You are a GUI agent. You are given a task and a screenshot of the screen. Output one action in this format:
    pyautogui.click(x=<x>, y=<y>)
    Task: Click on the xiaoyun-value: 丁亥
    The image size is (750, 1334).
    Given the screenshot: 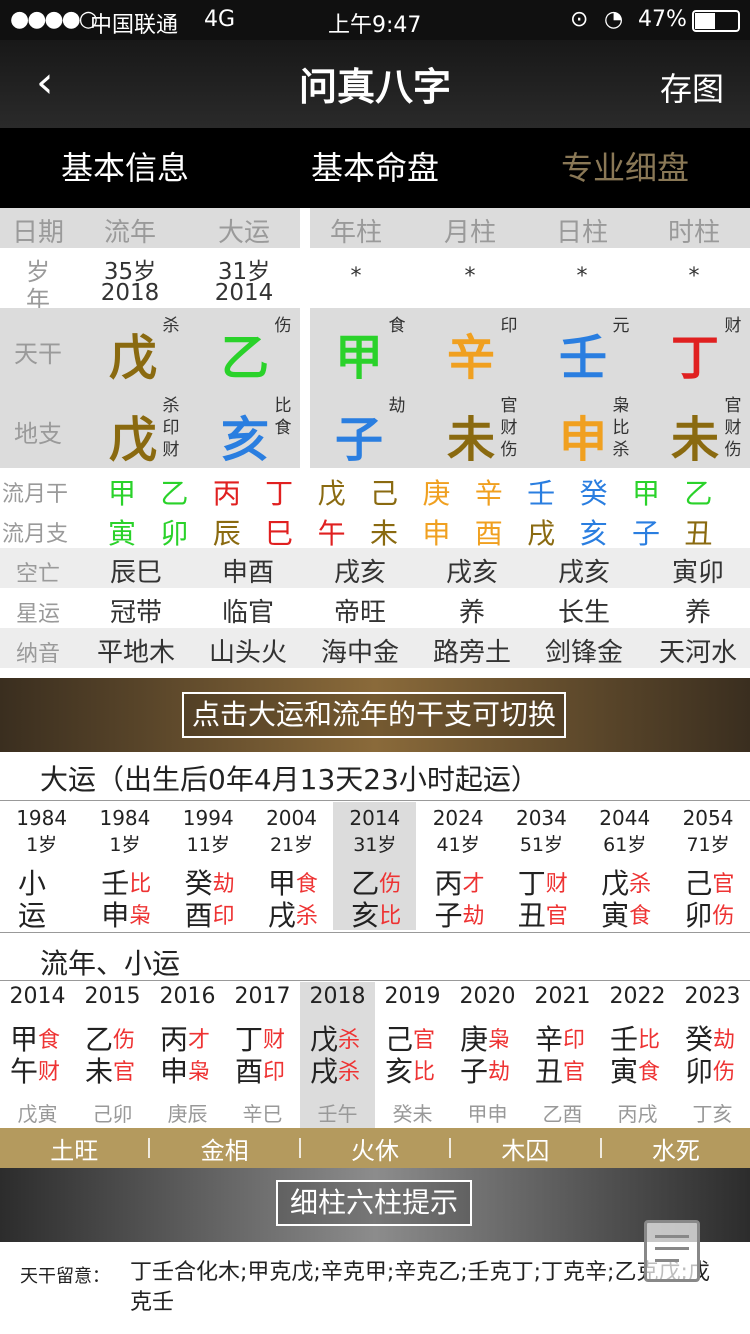 What is the action you would take?
    pyautogui.click(x=712, y=1114)
    